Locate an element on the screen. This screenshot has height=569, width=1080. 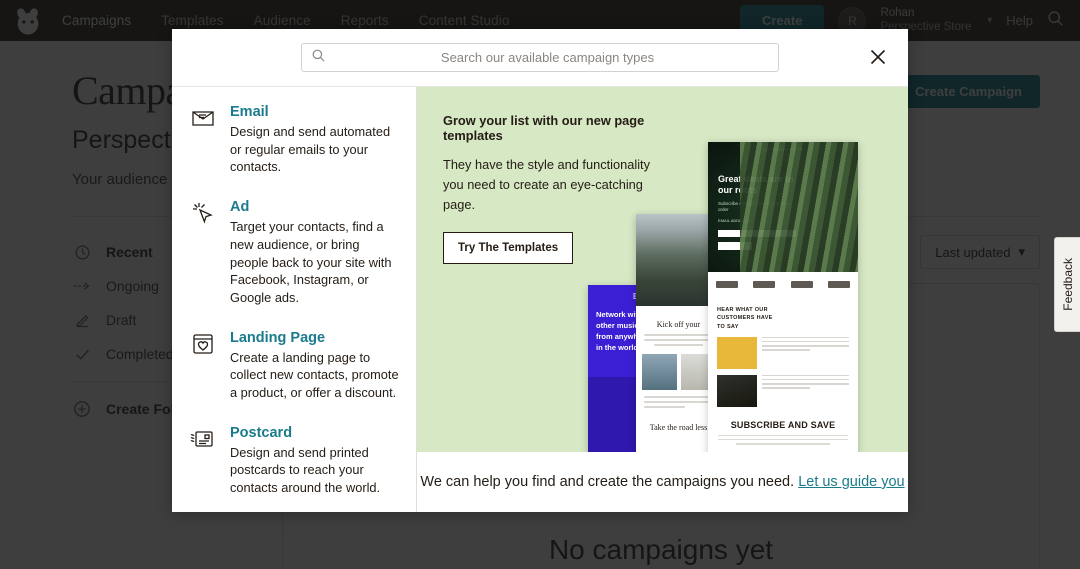
nav-item-reports: Reports is located at coordinates (365, 20).